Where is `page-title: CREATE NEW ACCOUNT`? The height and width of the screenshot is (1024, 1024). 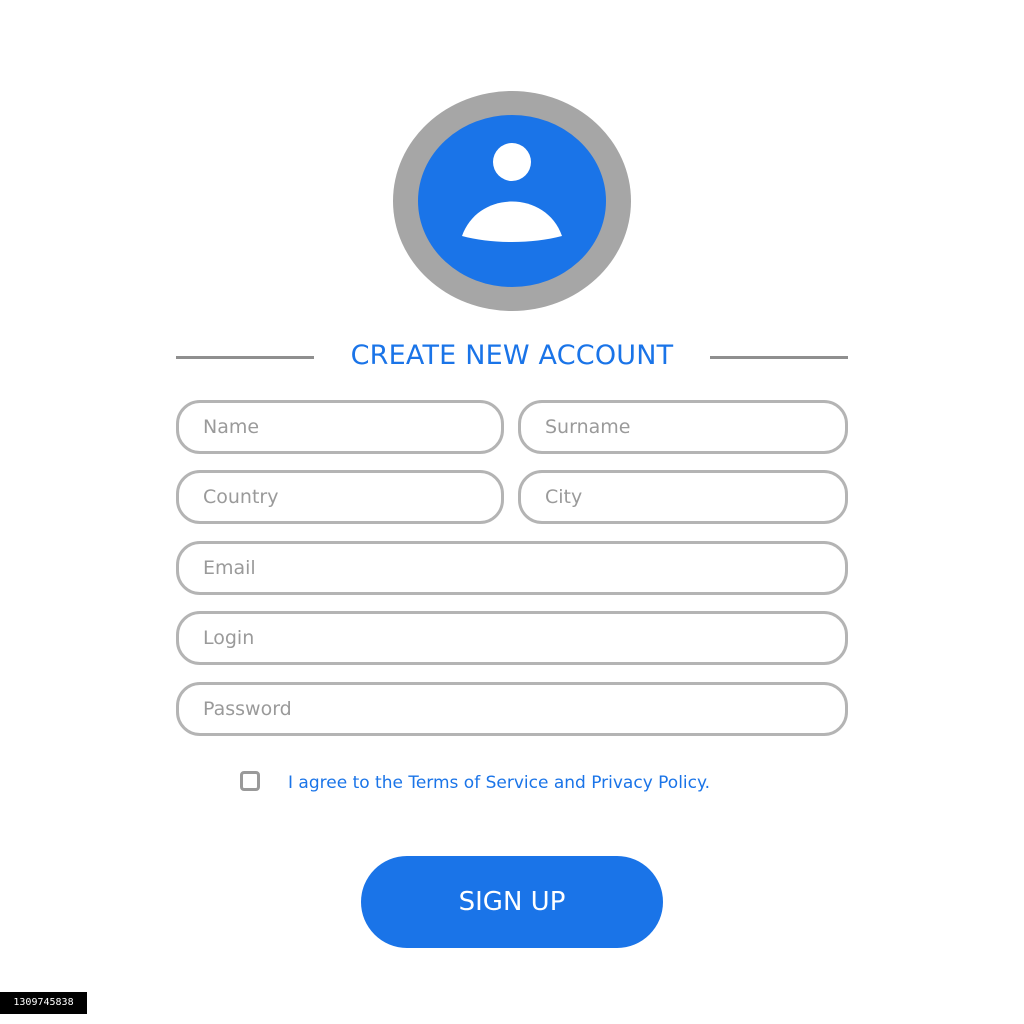 page-title: CREATE NEW ACCOUNT is located at coordinates (512, 355).